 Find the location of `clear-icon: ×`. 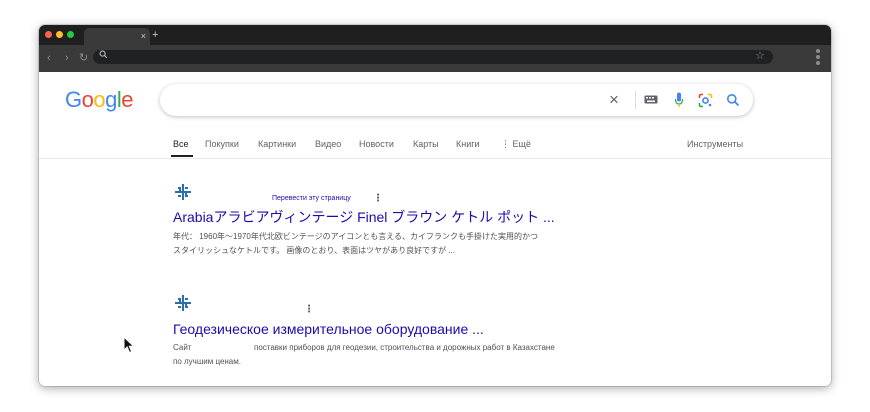

clear-icon: × is located at coordinates (614, 100).